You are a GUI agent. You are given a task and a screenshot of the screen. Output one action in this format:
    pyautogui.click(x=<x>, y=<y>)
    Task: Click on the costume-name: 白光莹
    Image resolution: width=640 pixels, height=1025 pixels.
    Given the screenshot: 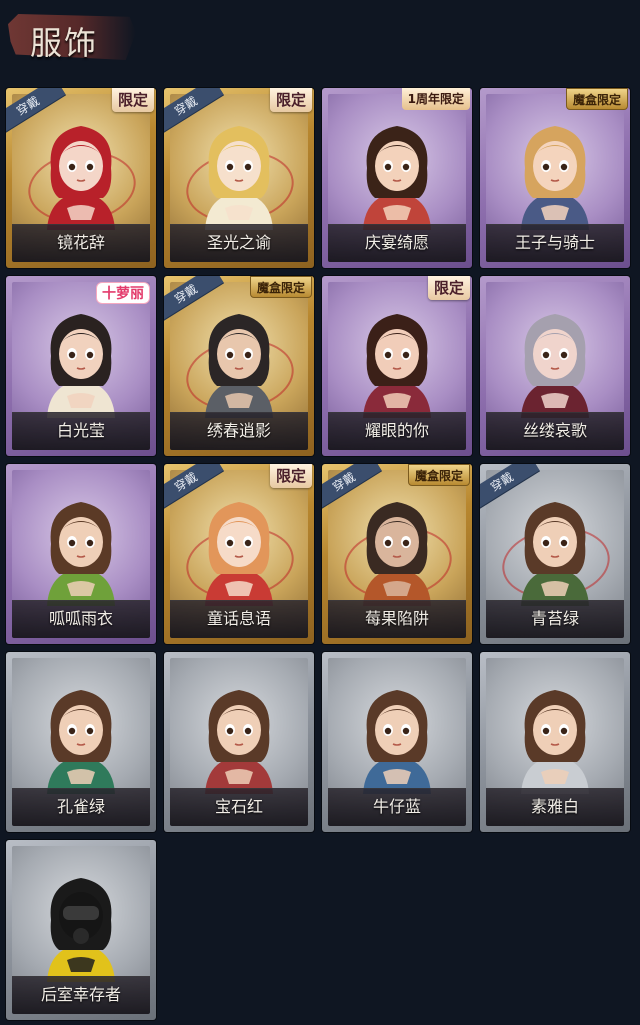 What is the action you would take?
    pyautogui.click(x=80, y=430)
    